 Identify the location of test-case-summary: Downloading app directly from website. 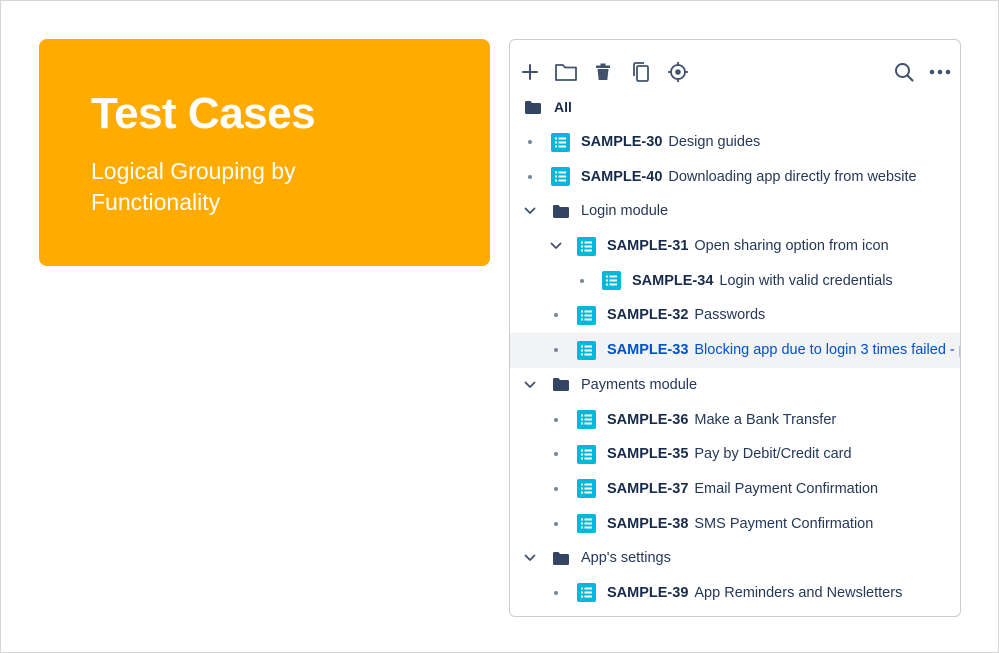
(792, 176).